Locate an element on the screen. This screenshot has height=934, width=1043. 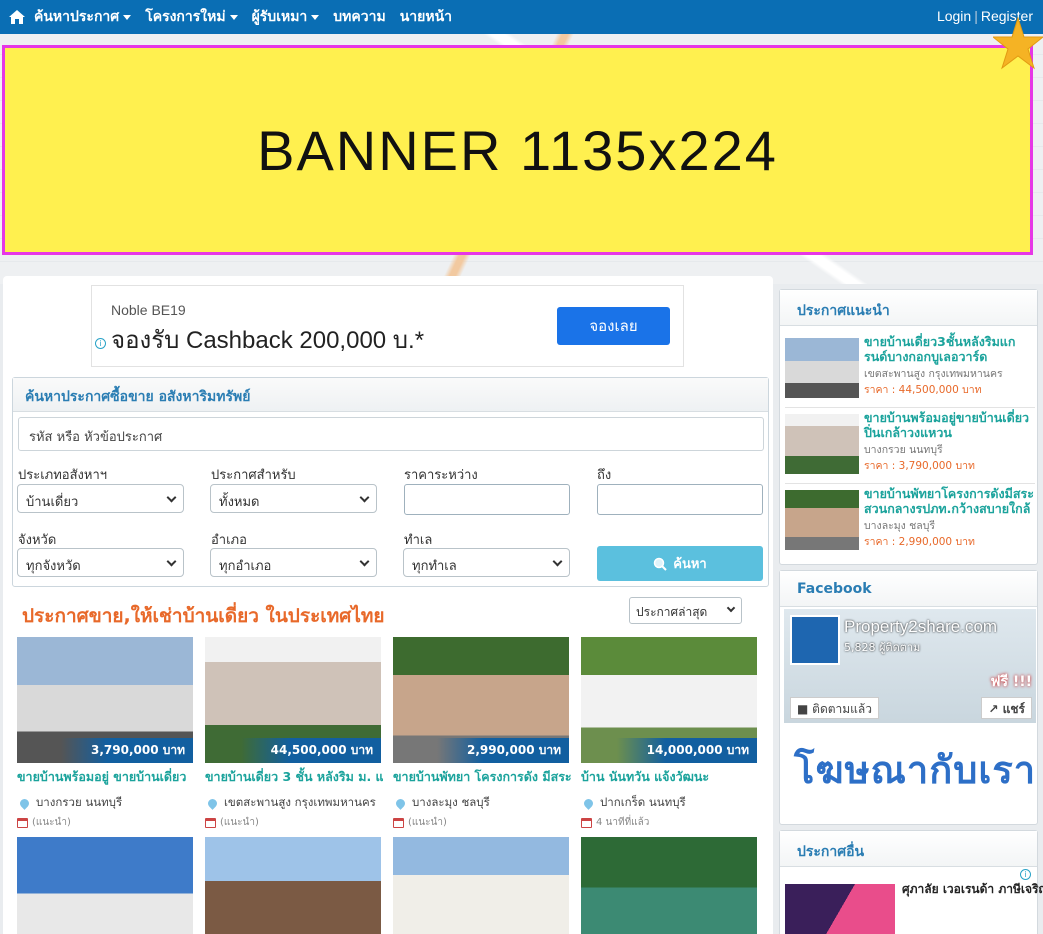
nav-contractors: ผู้รับเหมา is located at coordinates (286, 17).